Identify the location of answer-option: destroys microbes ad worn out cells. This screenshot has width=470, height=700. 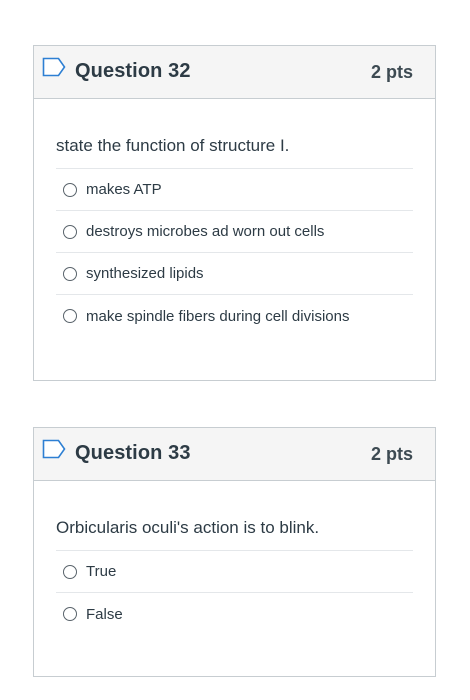
(234, 232).